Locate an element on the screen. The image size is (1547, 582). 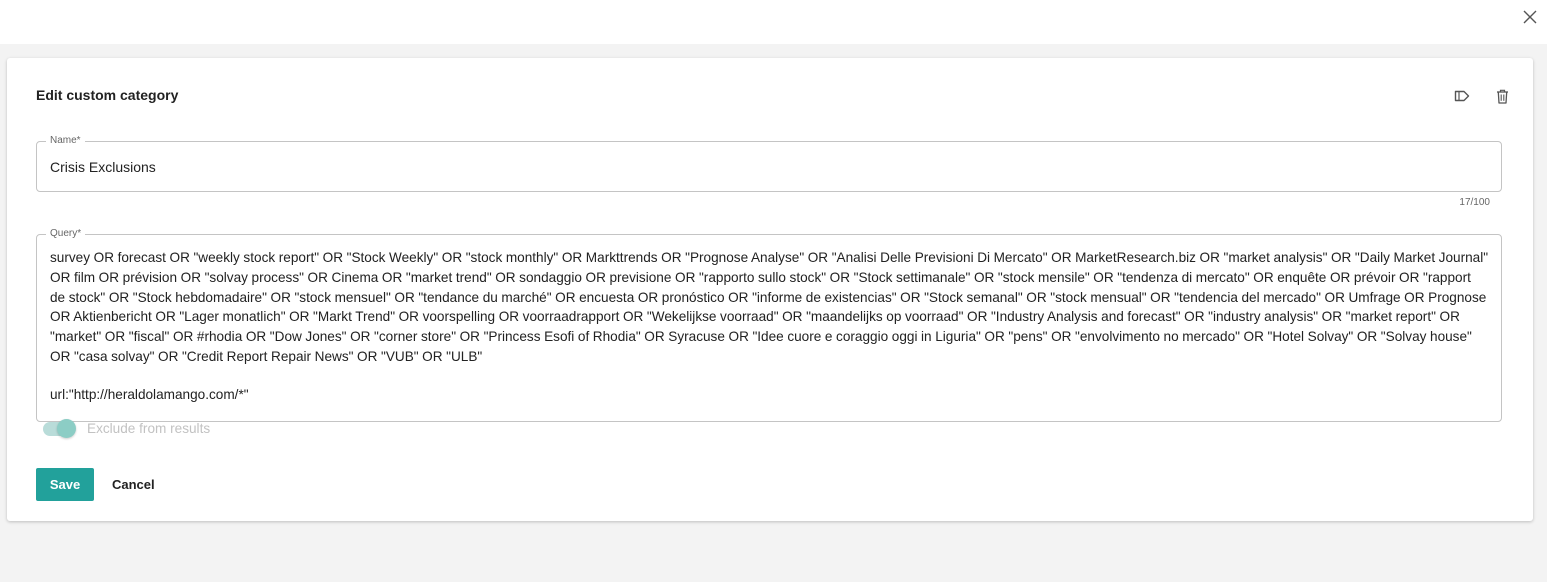
dialog-topbar is located at coordinates (773, 22).